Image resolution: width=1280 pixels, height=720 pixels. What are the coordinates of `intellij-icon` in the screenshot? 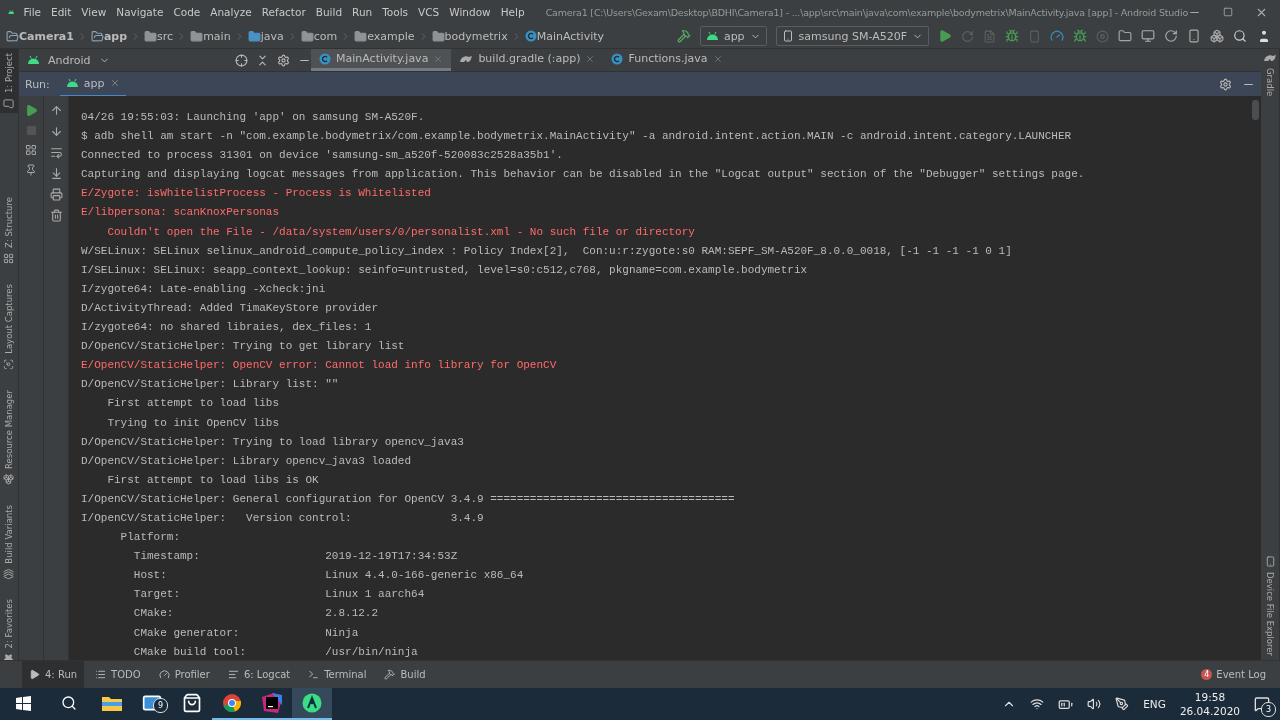 It's located at (272, 703).